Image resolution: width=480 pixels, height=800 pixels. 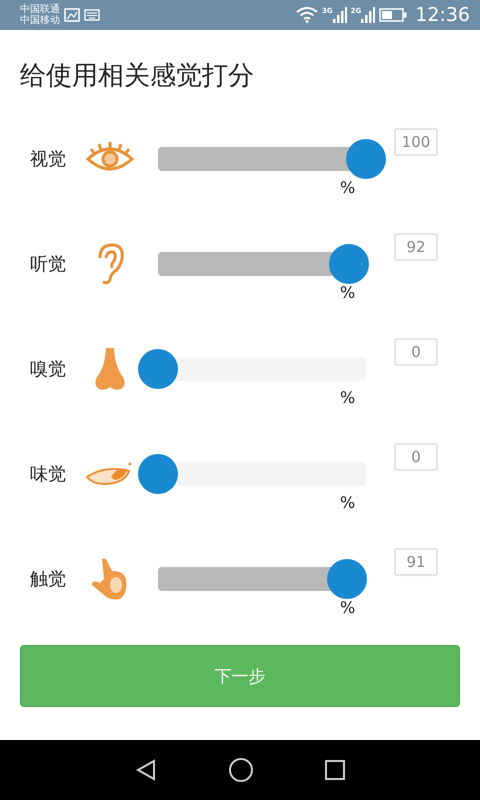 What do you see at coordinates (92, 15) in the screenshot?
I see `keyboard-icon` at bounding box center [92, 15].